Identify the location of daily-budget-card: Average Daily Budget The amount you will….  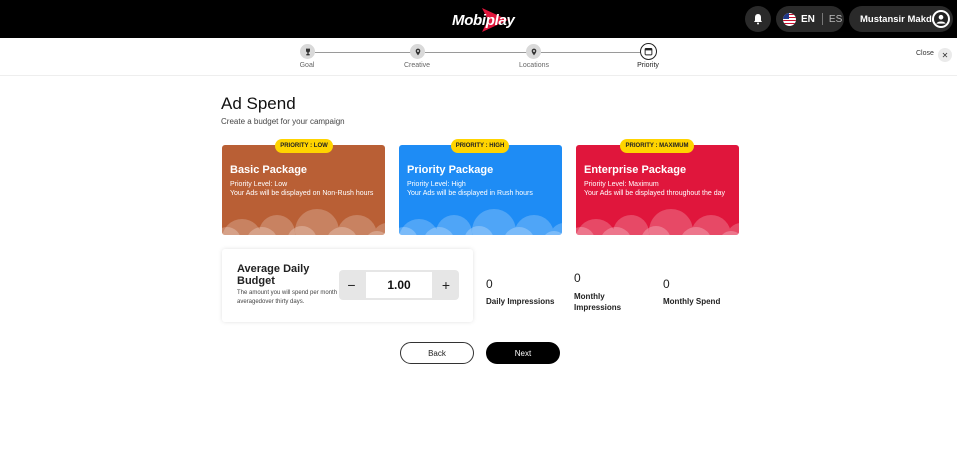
(347, 285).